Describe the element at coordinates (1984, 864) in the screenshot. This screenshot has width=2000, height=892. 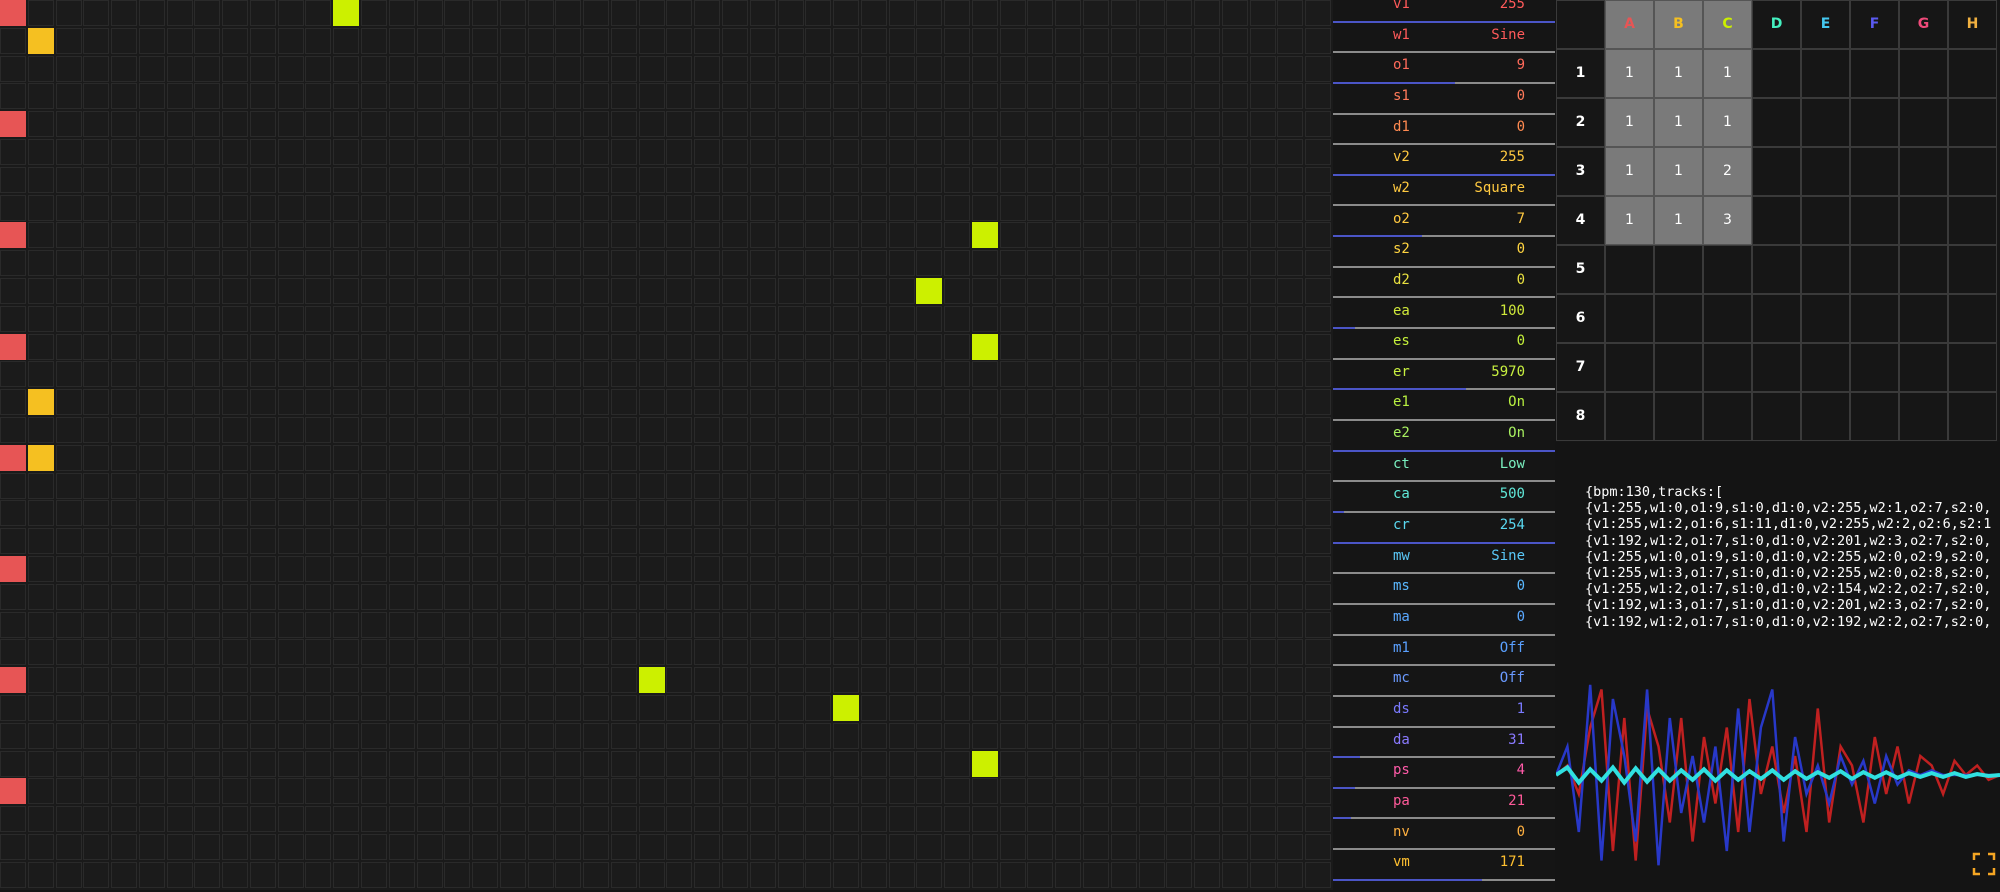
I see `fullscreen-icon` at that location.